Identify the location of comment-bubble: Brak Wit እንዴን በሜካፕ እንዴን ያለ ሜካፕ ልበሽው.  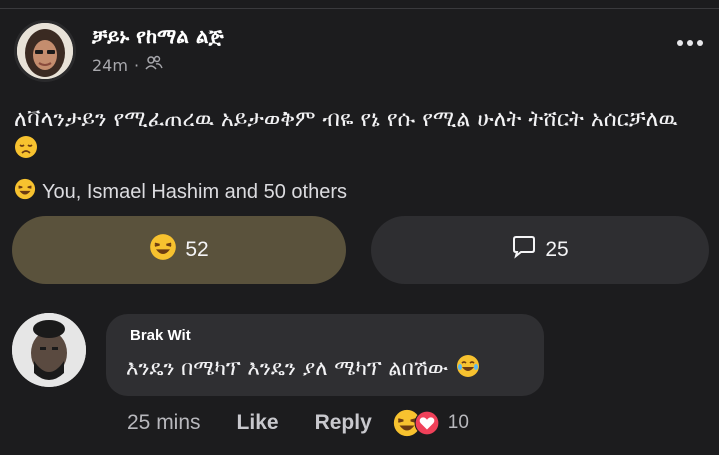
(325, 355).